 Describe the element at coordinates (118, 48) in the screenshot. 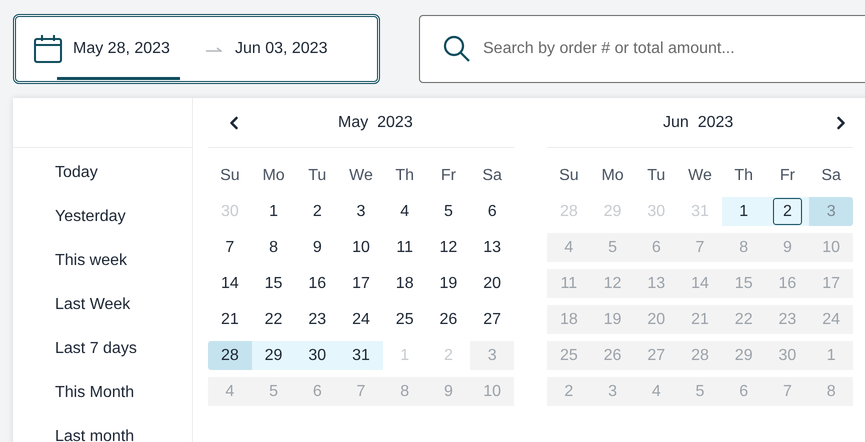

I see `start-date: May 28, 2023` at that location.